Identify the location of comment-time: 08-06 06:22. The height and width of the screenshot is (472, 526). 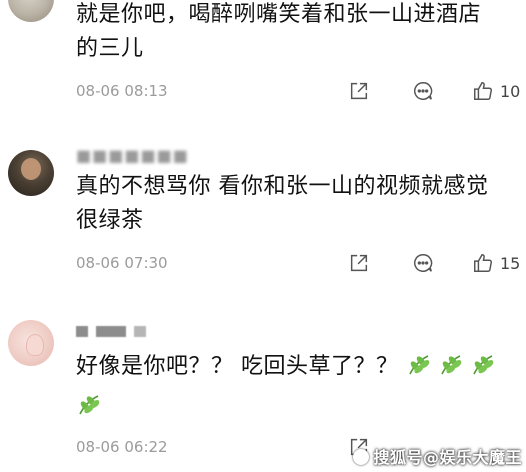
(122, 447).